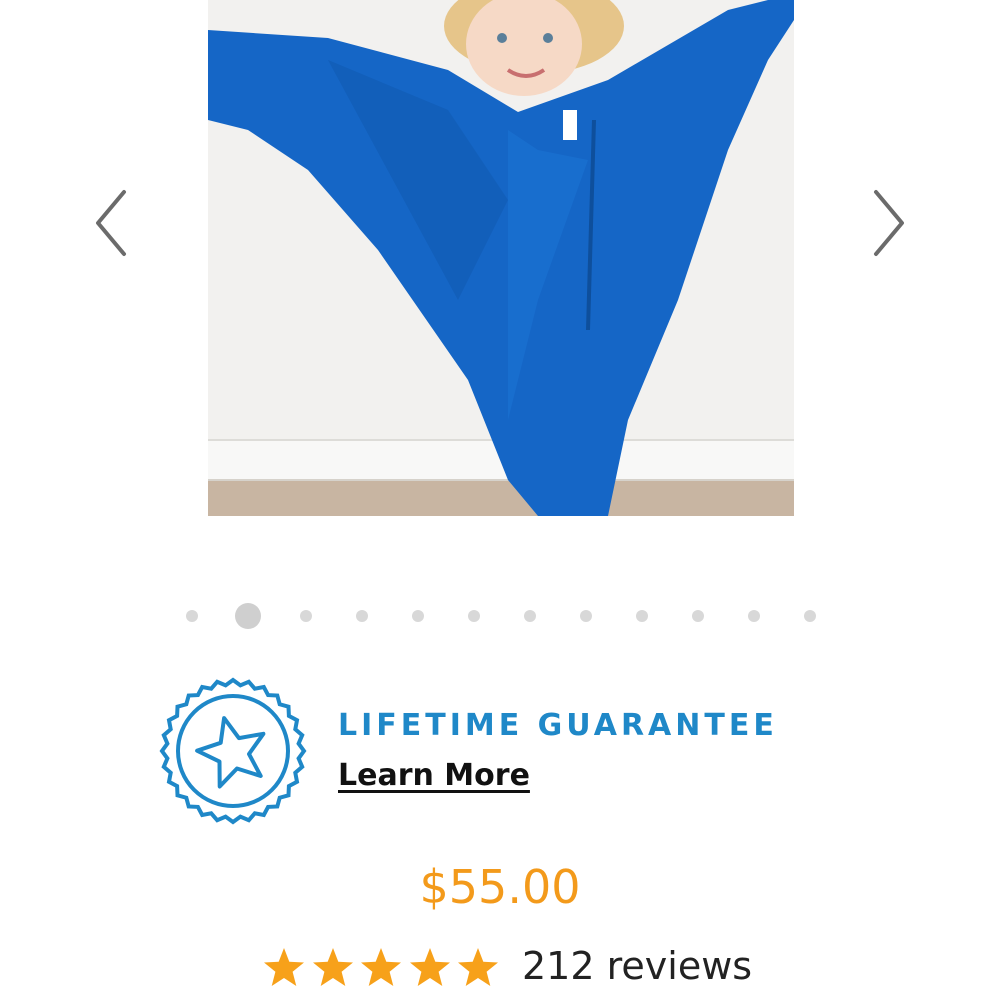  What do you see at coordinates (558, 725) in the screenshot?
I see `guarantee-title: LIFETIME GUARANTEE` at bounding box center [558, 725].